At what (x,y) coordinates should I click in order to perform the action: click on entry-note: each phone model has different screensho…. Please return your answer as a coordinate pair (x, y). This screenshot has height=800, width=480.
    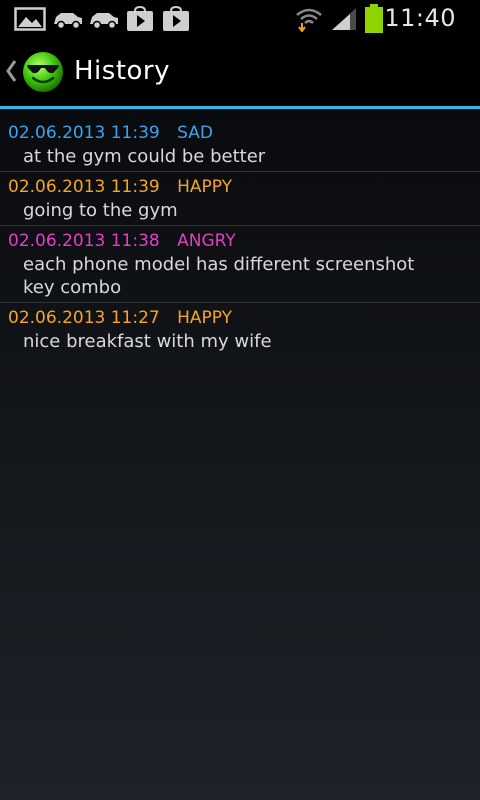
    Looking at the image, I should click on (219, 276).